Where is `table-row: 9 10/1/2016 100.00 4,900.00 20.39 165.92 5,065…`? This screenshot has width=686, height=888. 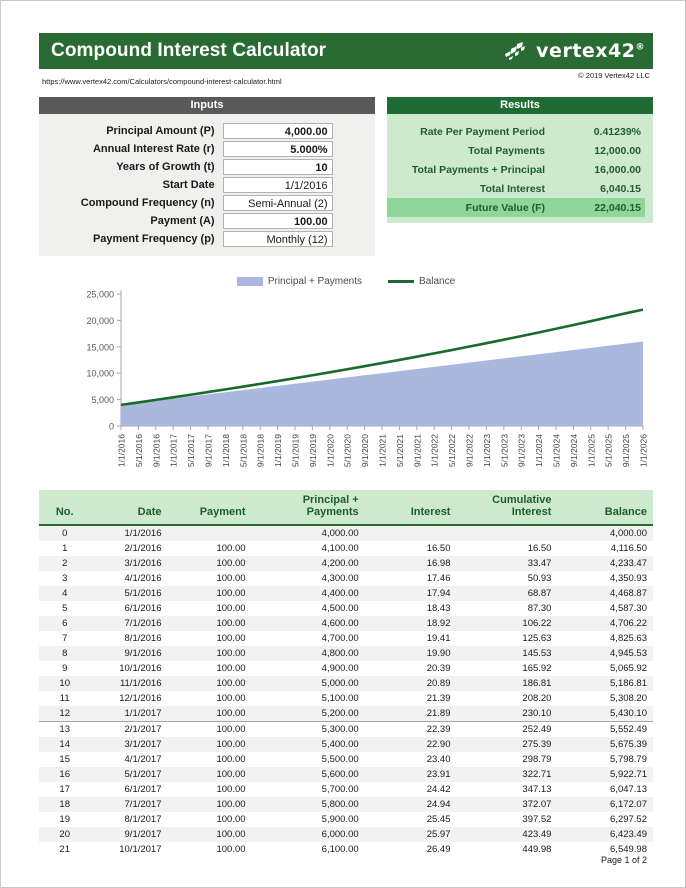 table-row: 9 10/1/2016 100.00 4,900.00 20.39 165.92 5,065… is located at coordinates (346, 668).